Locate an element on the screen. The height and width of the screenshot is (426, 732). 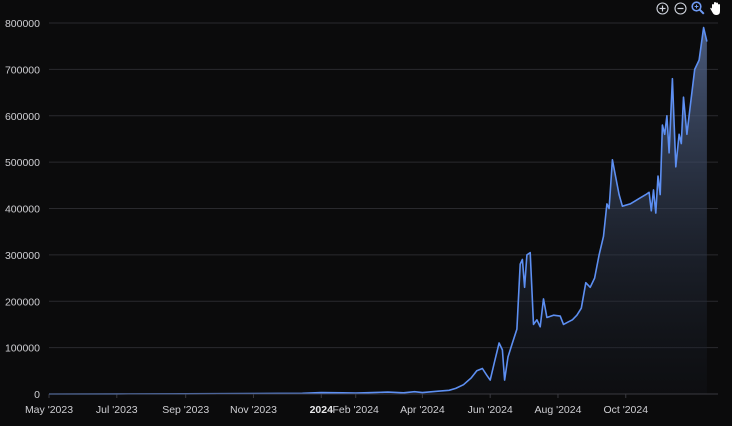
y-tick-label: 300000 is located at coordinates (22, 256).